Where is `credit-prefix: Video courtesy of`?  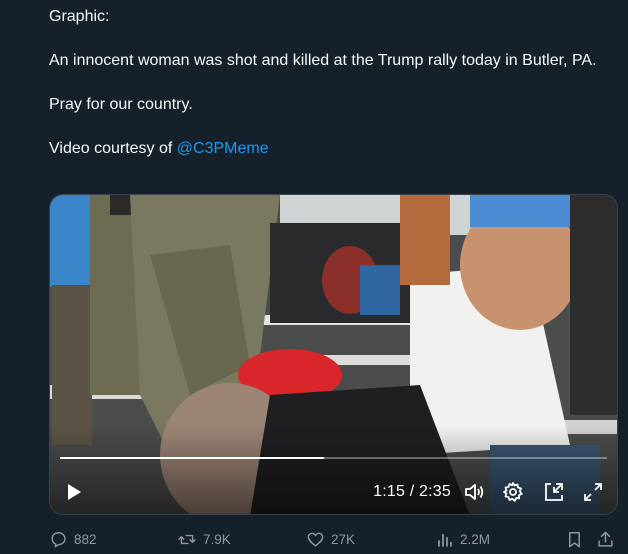 credit-prefix: Video courtesy of is located at coordinates (113, 148).